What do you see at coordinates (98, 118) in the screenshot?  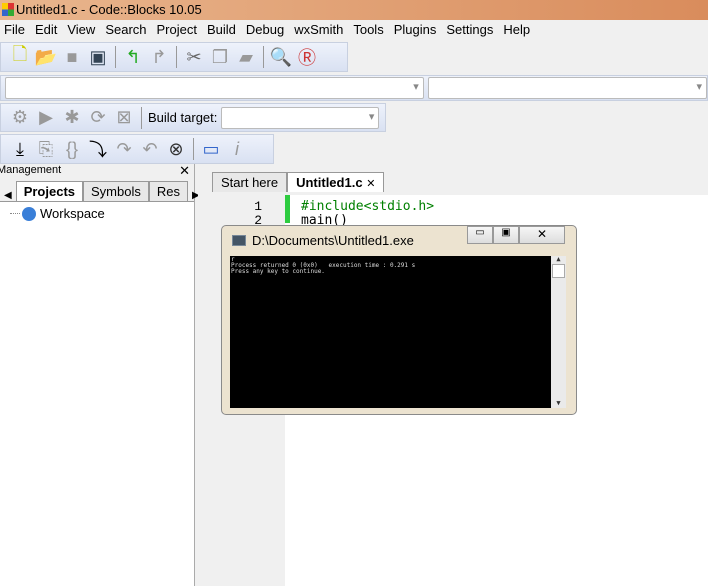 I see `rebuild-icon: ⟳` at bounding box center [98, 118].